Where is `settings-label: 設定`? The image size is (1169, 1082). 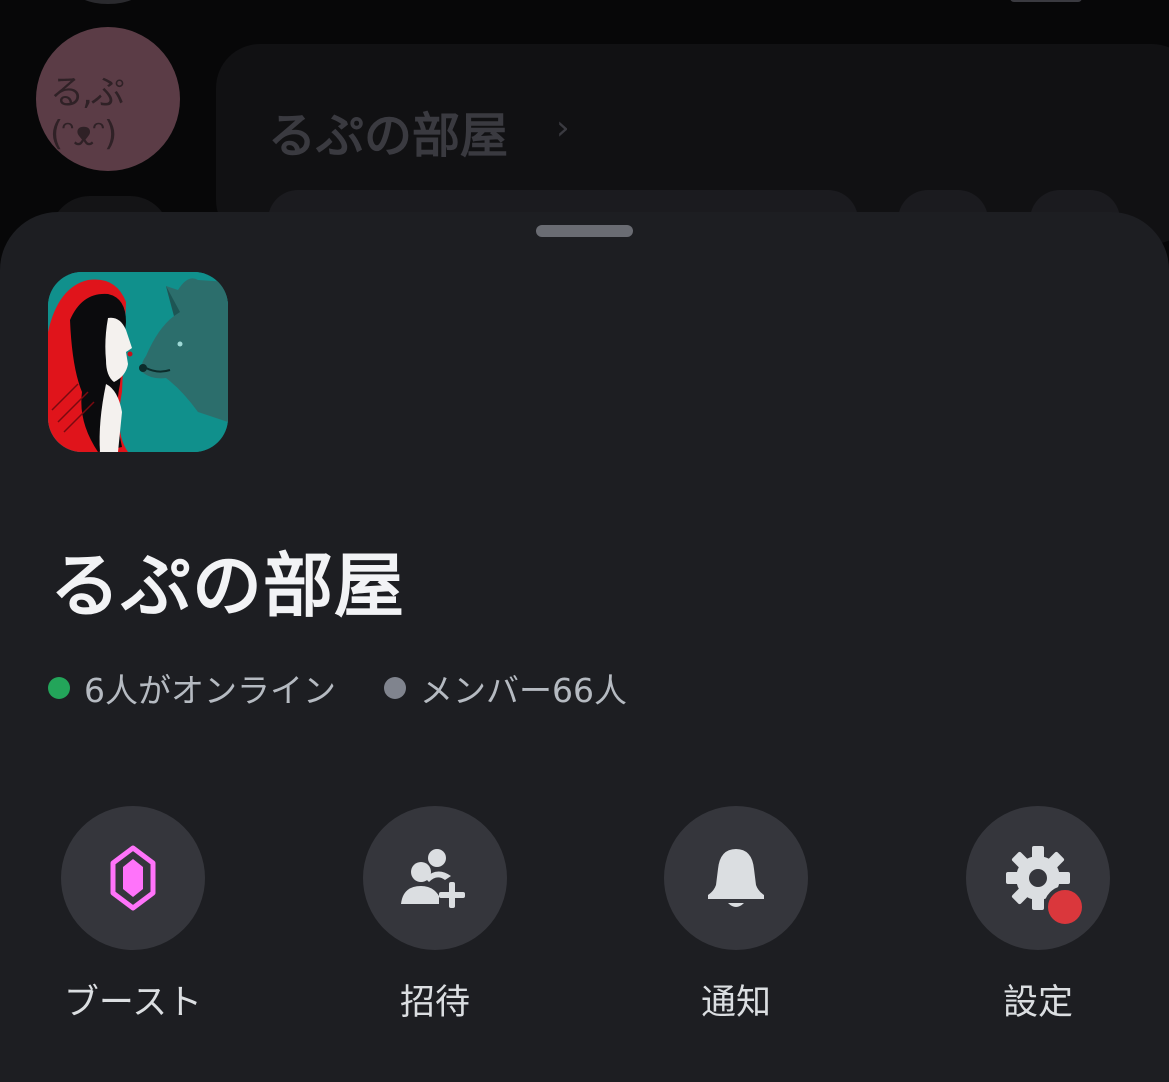
settings-label: 設定 is located at coordinates (1037, 1003).